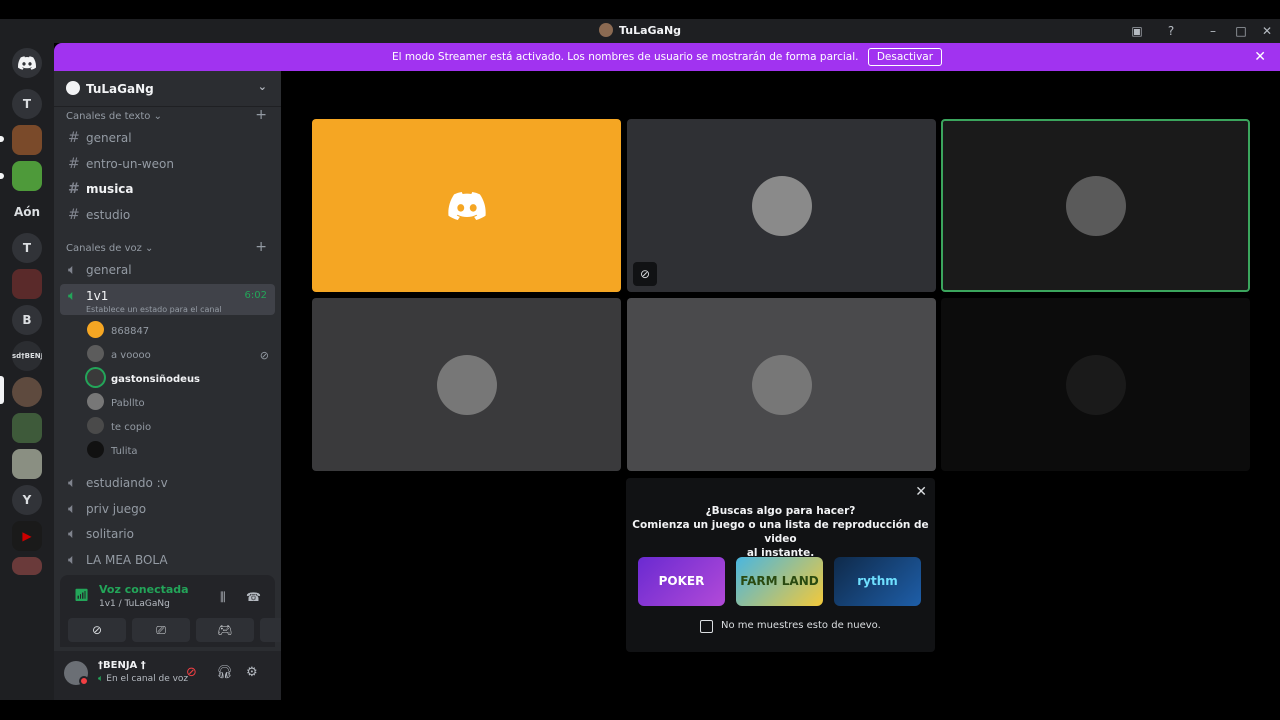 Image resolution: width=1280 pixels, height=720 pixels. Describe the element at coordinates (134, 604) in the screenshot. I see `voice-location: 1v1 / TuLaGaNg` at that location.